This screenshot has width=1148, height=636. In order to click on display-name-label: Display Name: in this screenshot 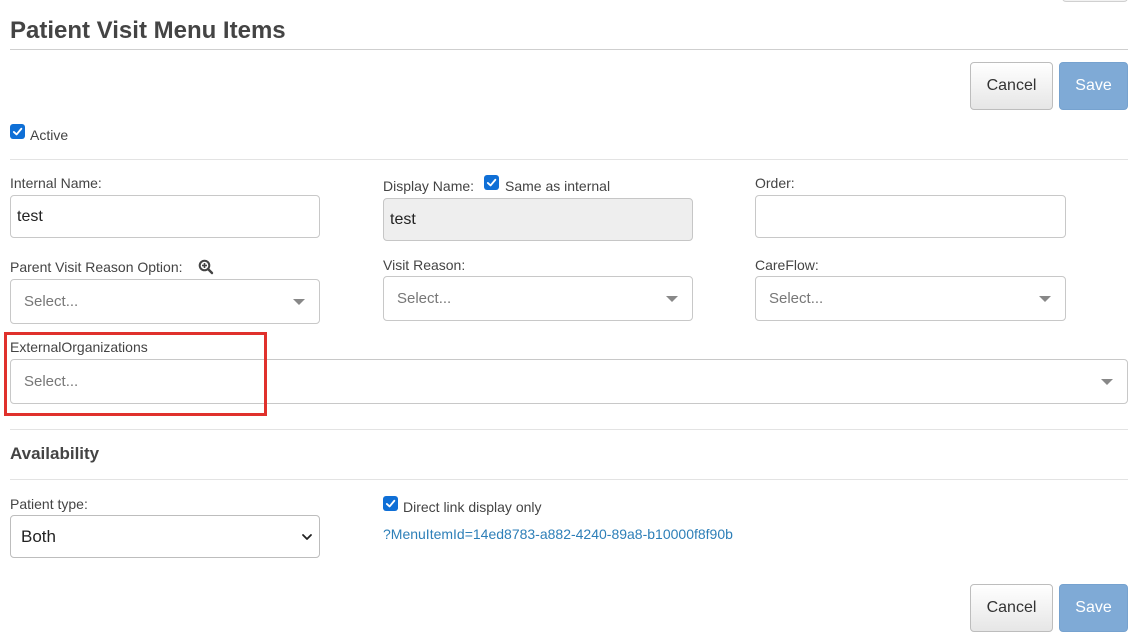, I will do `click(429, 186)`.